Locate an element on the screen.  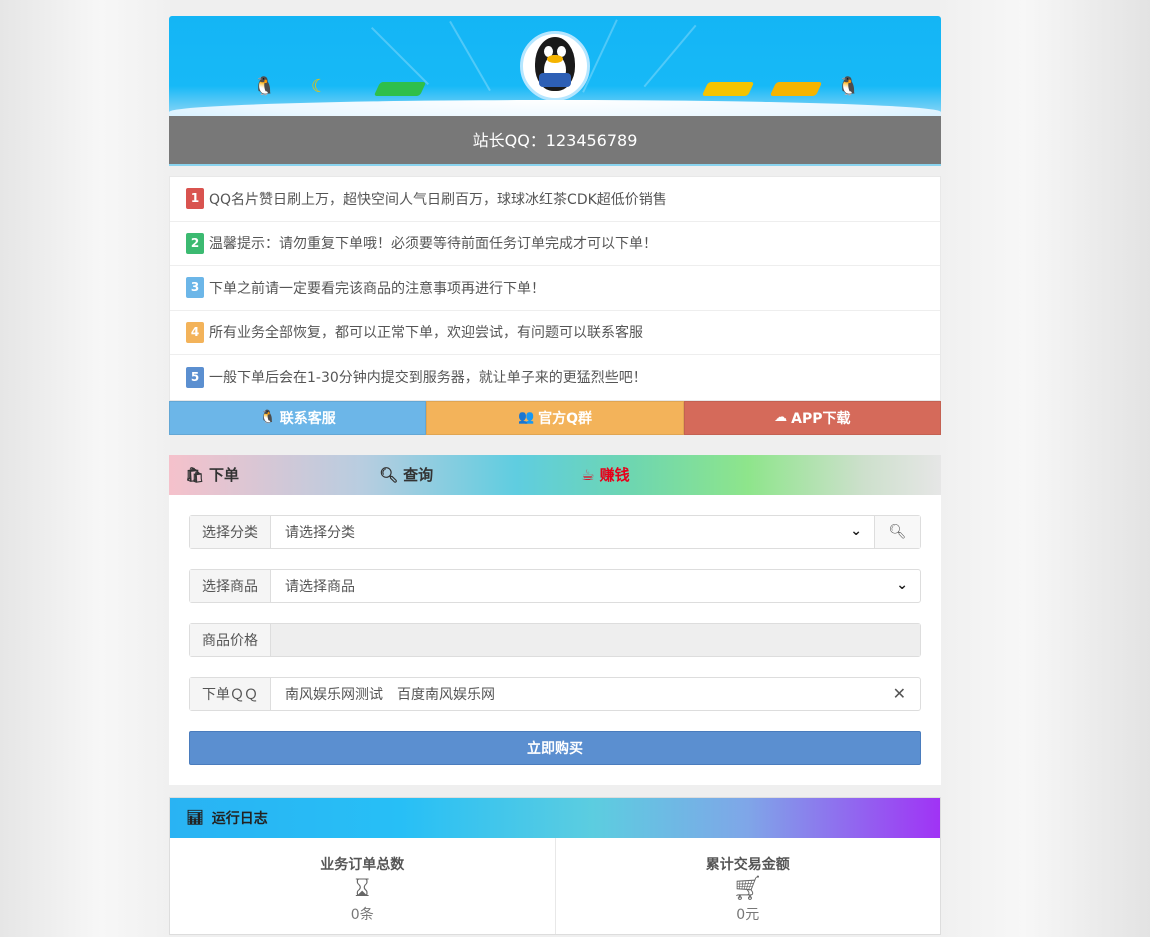
notice-number-badge: 4 is located at coordinates (195, 332).